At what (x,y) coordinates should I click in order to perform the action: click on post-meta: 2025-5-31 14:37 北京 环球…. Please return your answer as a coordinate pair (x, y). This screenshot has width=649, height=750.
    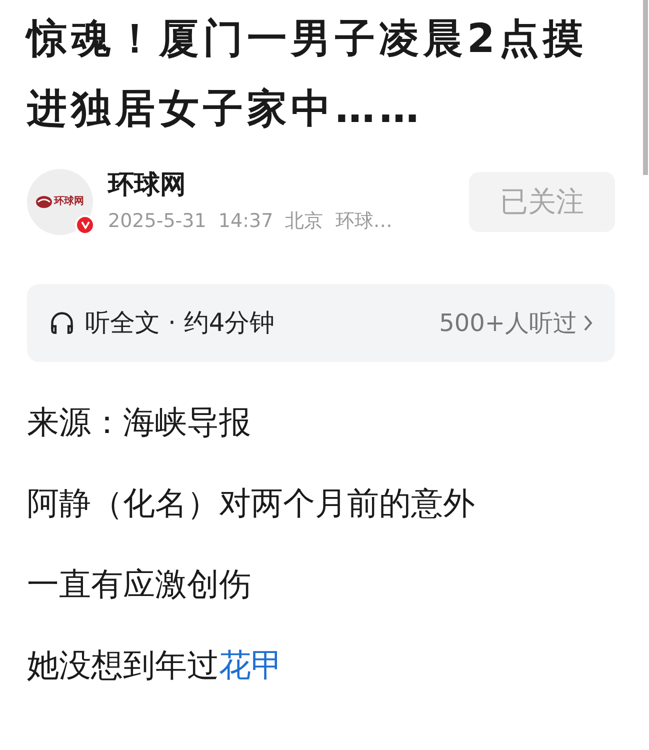
    Looking at the image, I should click on (251, 221).